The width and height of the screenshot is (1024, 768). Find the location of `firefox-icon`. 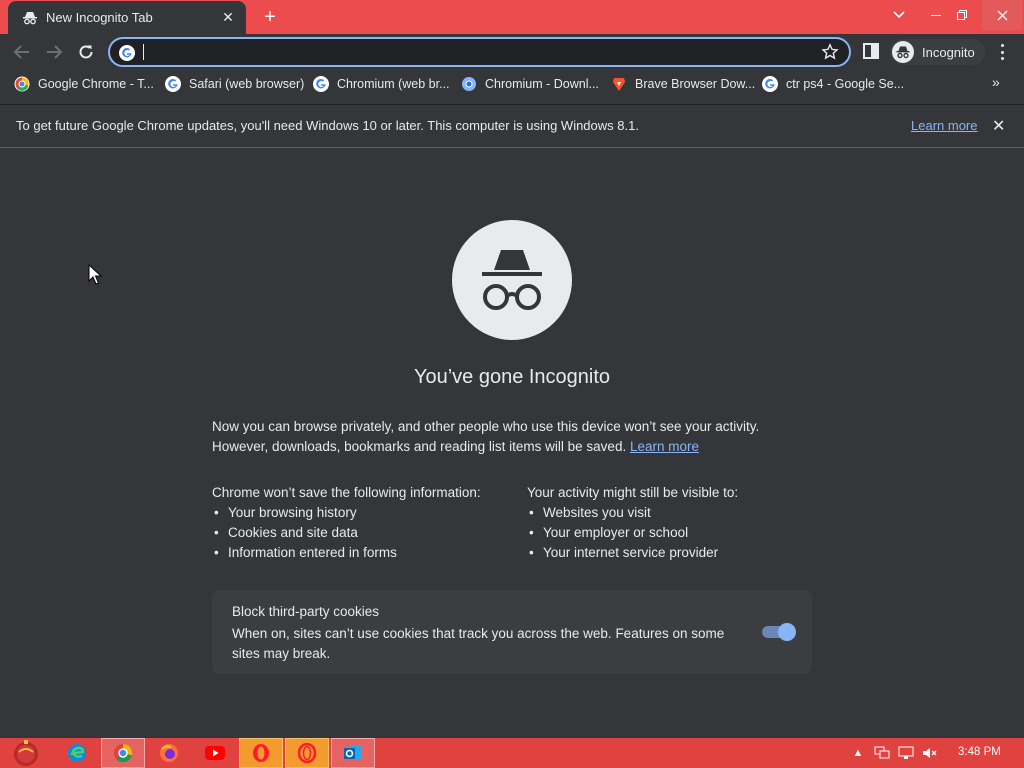

firefox-icon is located at coordinates (169, 753).